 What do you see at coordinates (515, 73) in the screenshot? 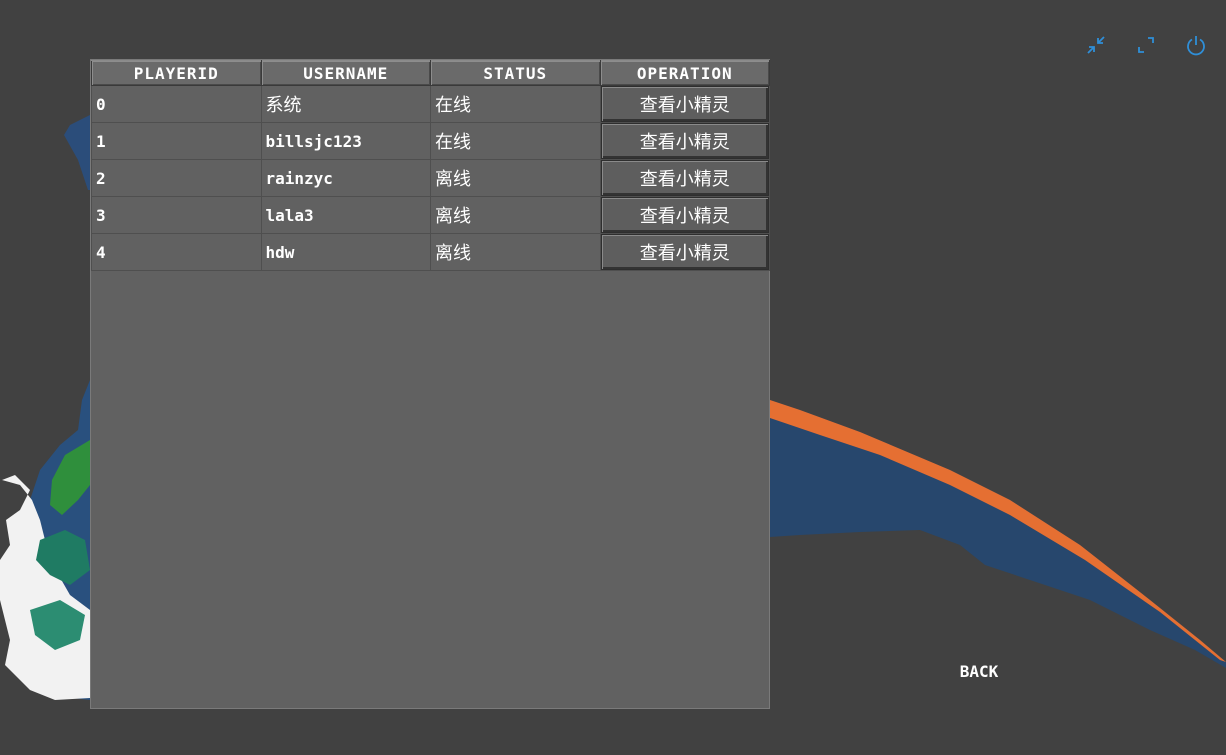
I see `column-header-status: STATUS` at bounding box center [515, 73].